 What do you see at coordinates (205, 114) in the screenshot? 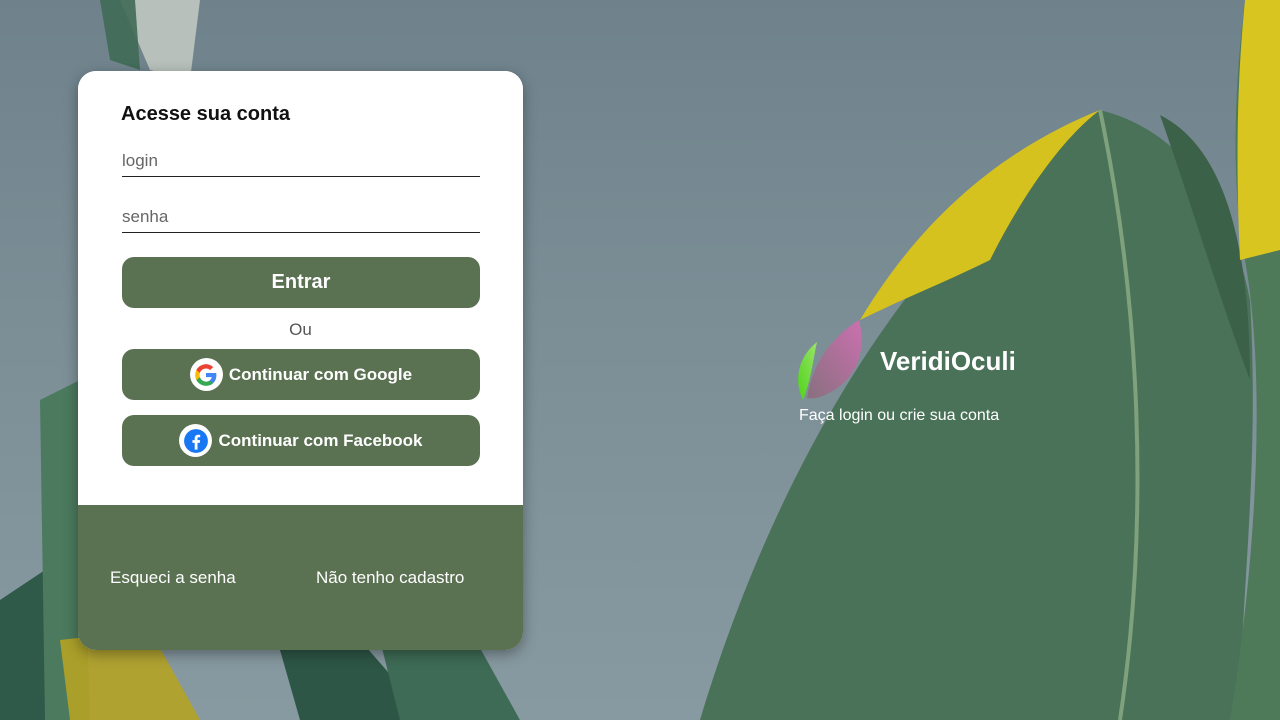
I see `login-title: Acesse sua conta` at bounding box center [205, 114].